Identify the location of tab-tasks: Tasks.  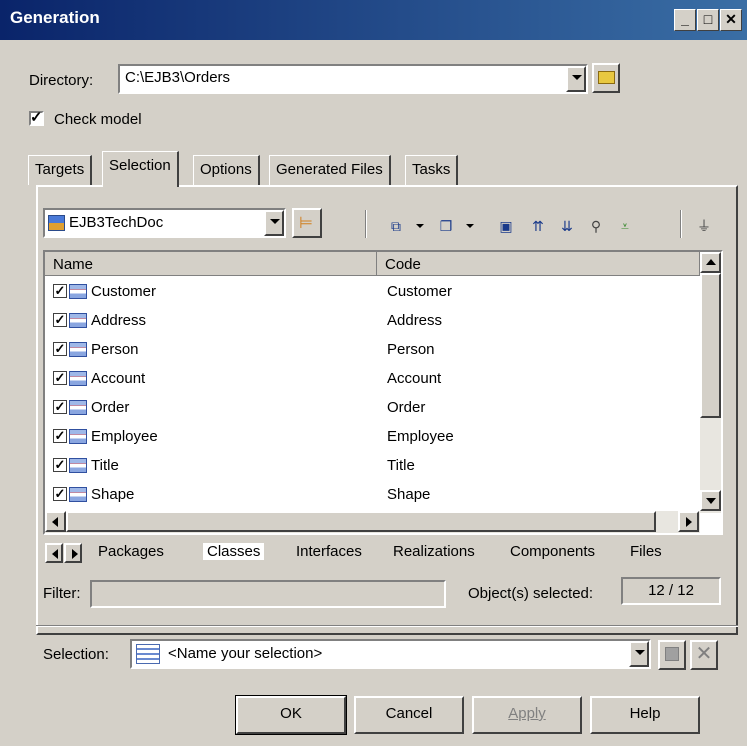
(432, 170).